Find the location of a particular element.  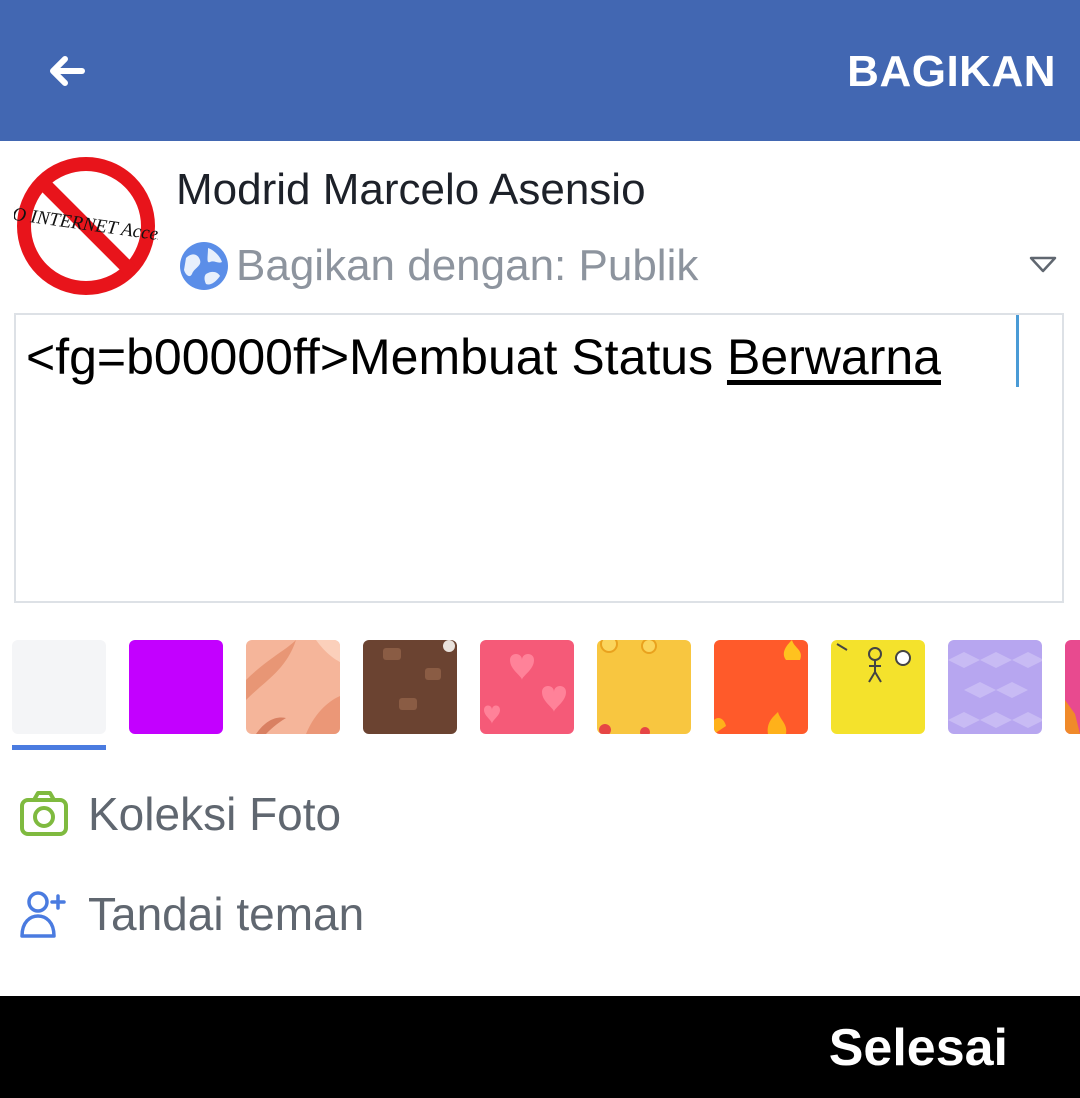

menu-item-label: Koleksi Foto is located at coordinates (215, 814).